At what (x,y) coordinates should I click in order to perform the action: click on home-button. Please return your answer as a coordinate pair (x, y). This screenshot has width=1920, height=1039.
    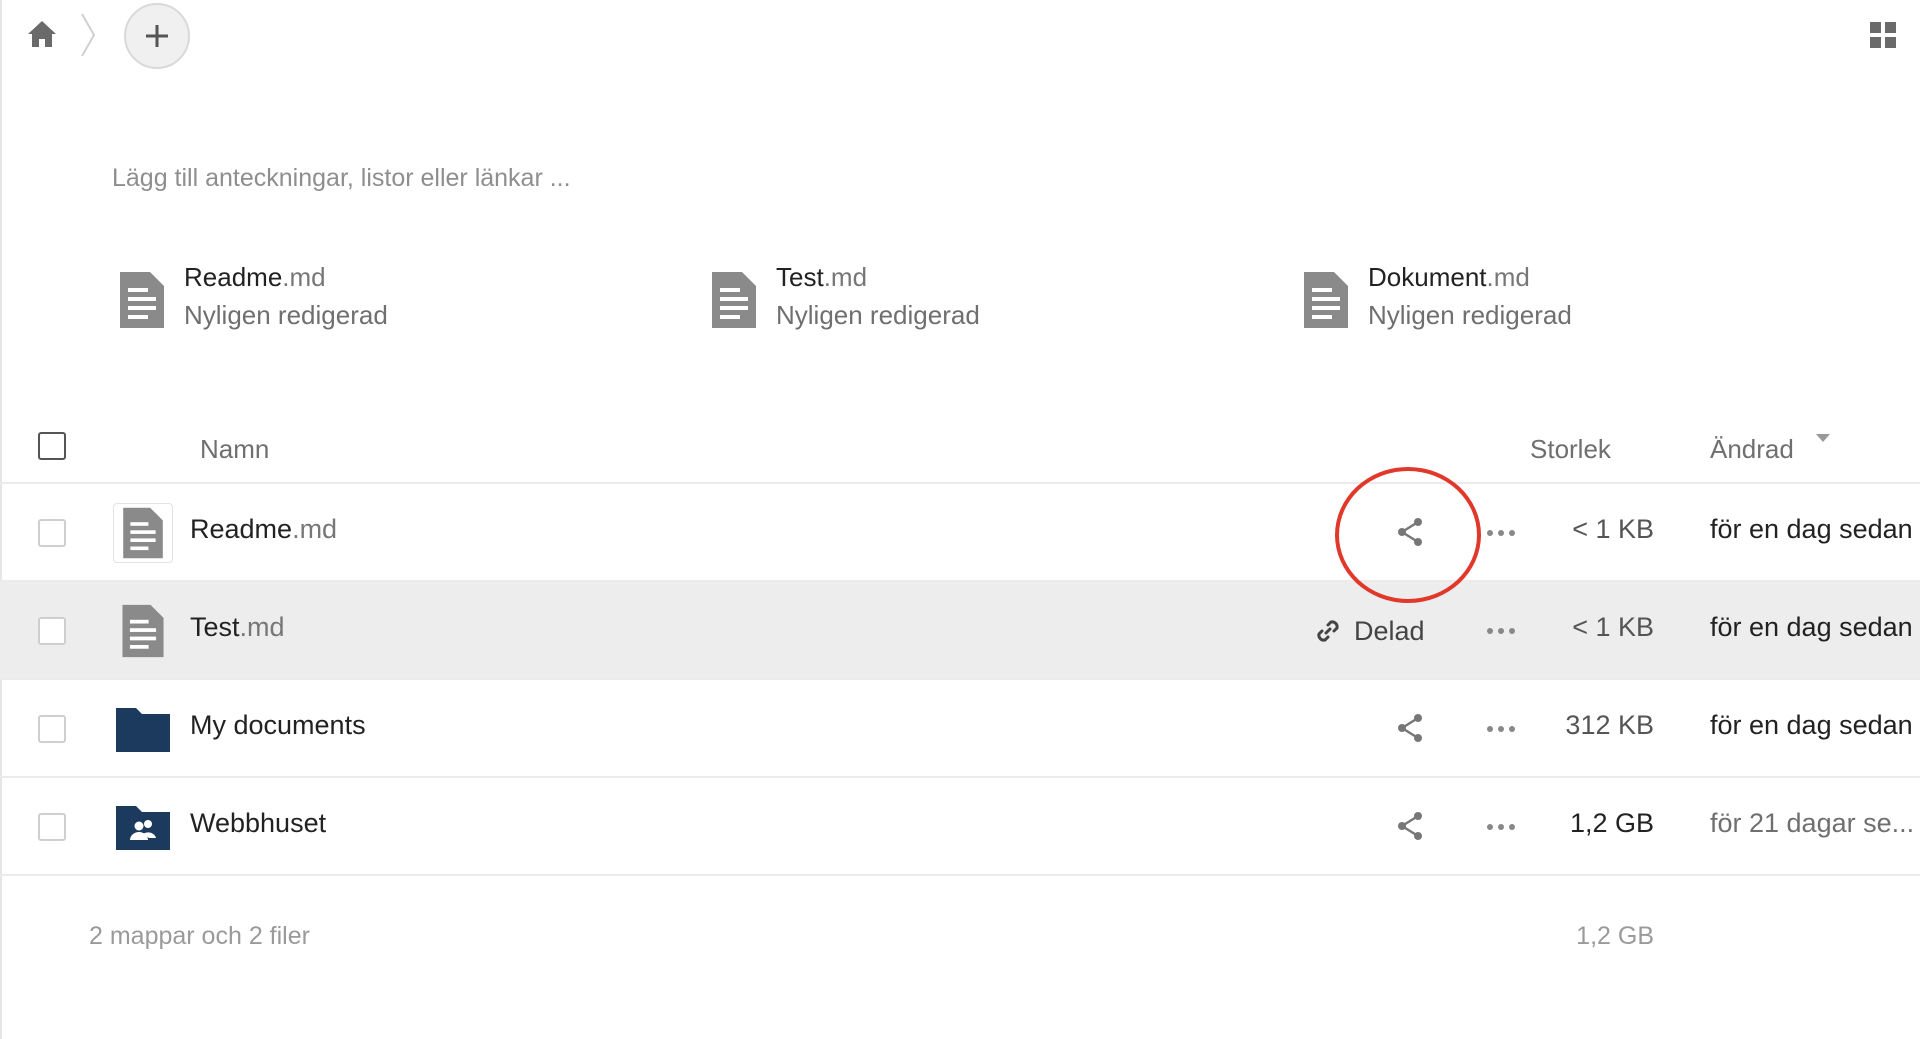
    Looking at the image, I should click on (42, 34).